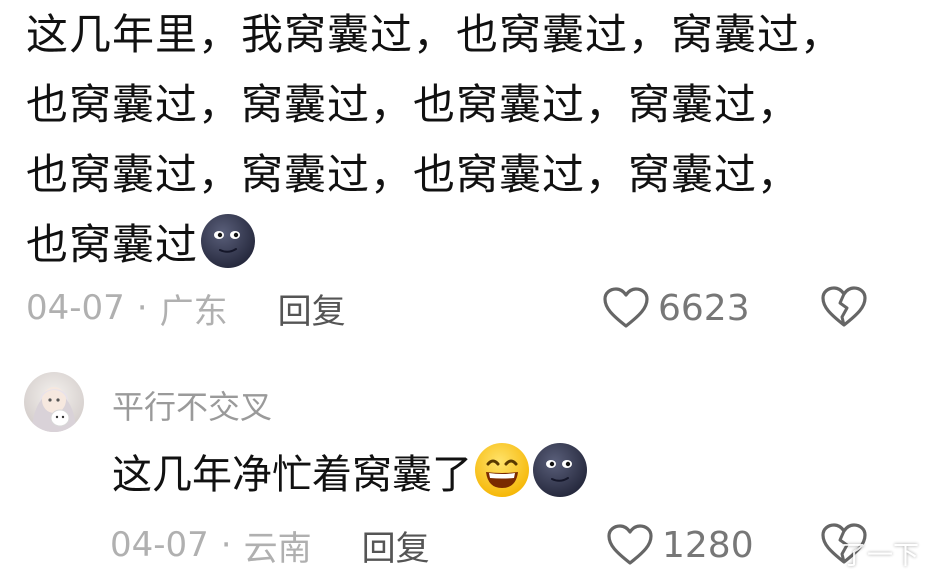  What do you see at coordinates (708, 545) in the screenshot?
I see `like-count: 1280` at bounding box center [708, 545].